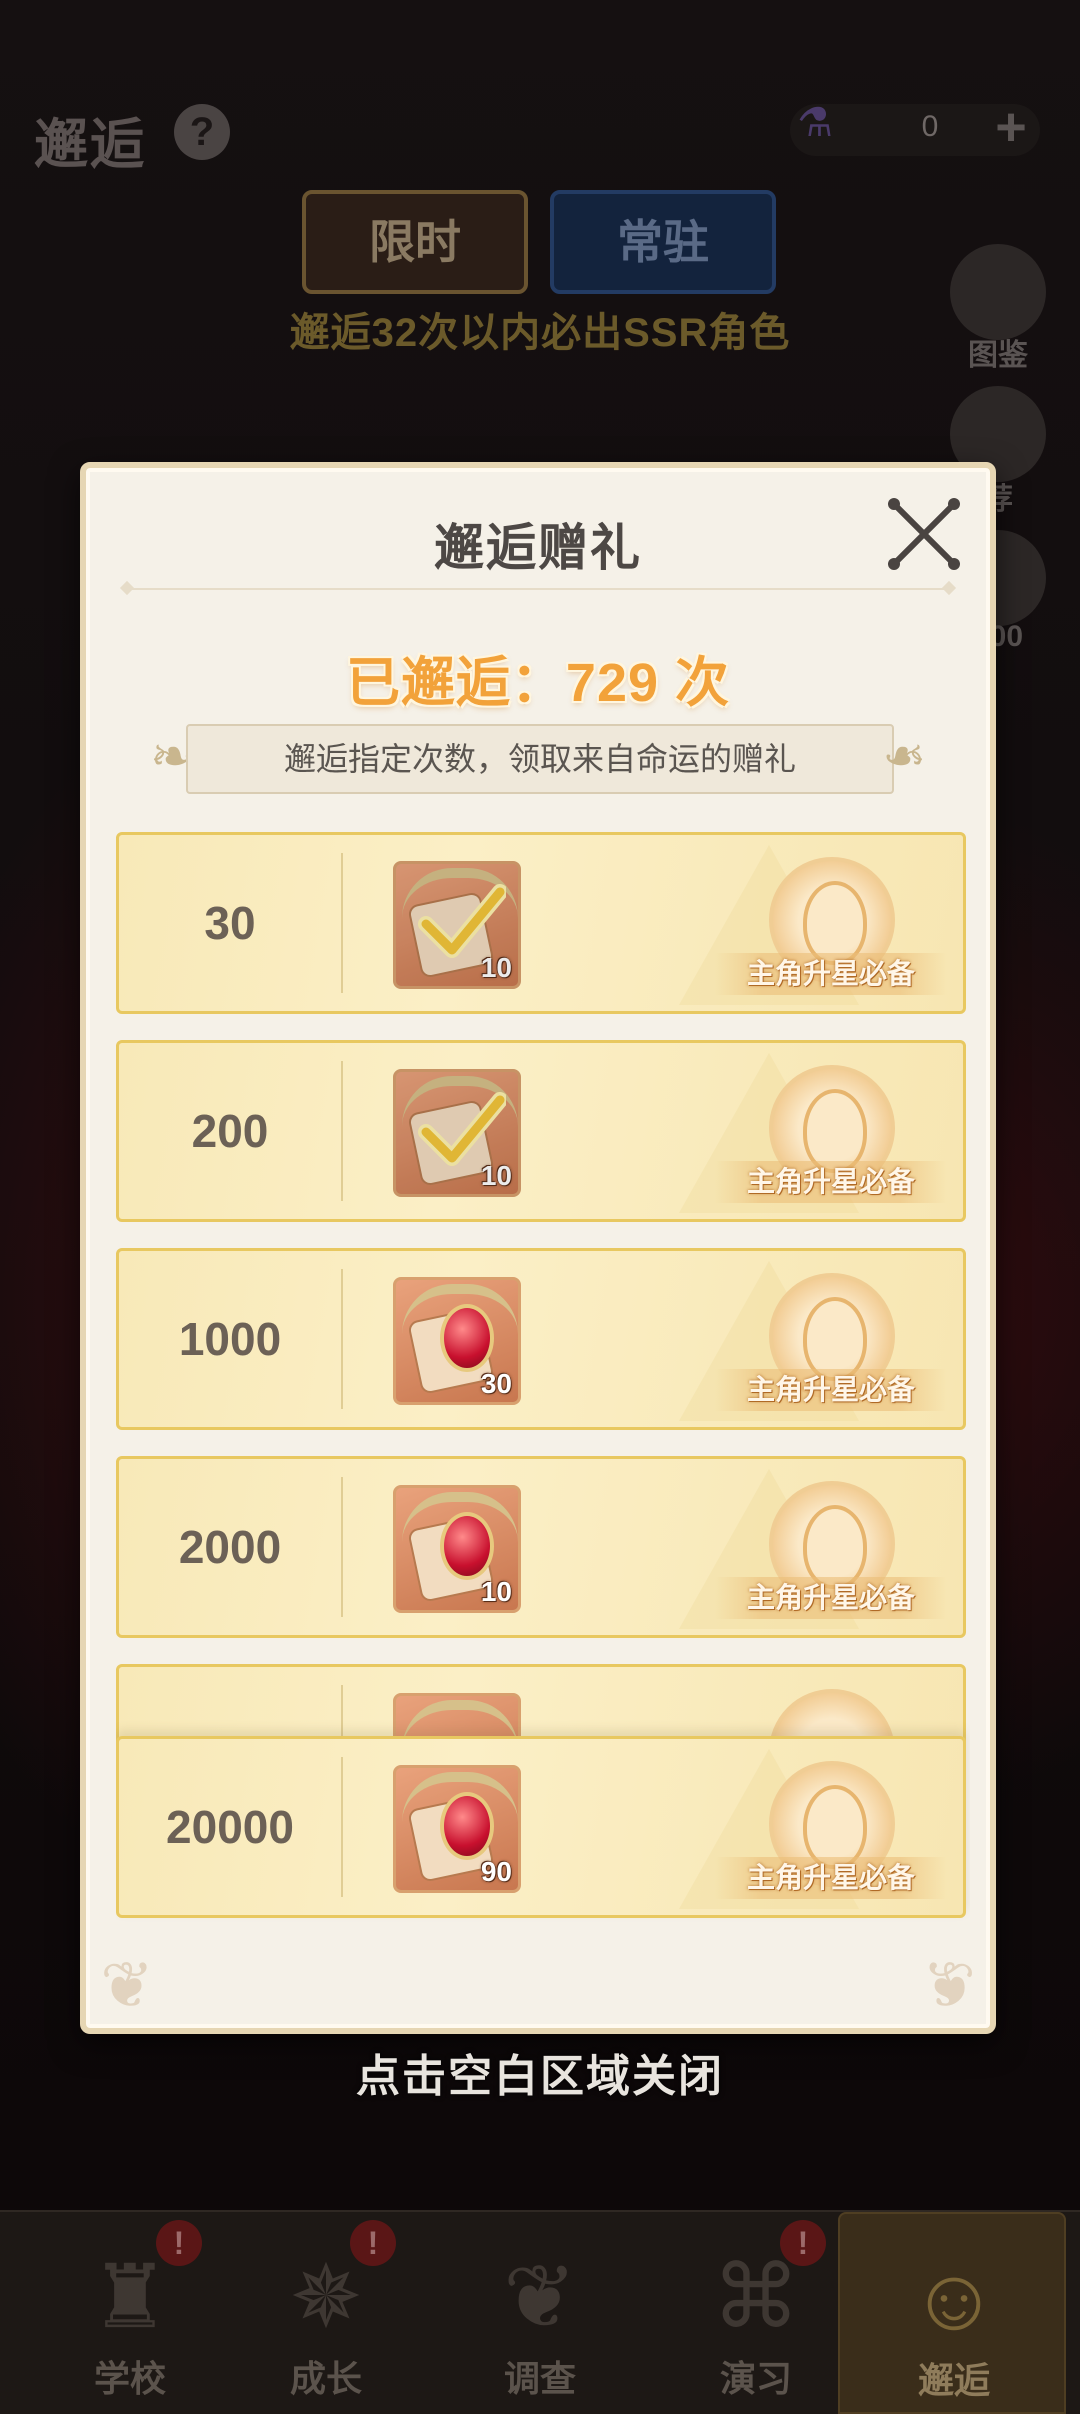 This screenshot has width=1080, height=2414. What do you see at coordinates (541, 923) in the screenshot?
I see `reward-row: 30 10 主角升星必备` at bounding box center [541, 923].